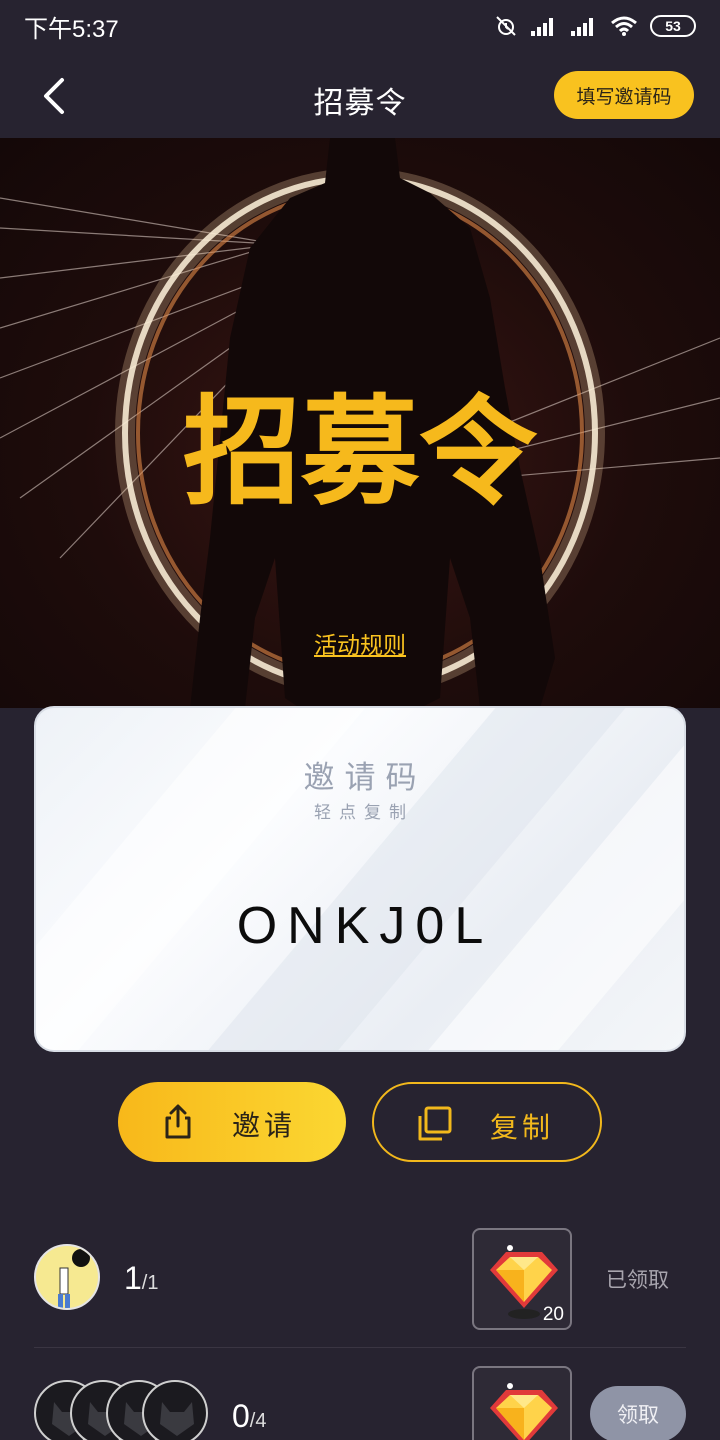  What do you see at coordinates (673, 26) in the screenshot?
I see `battery-icon: 53` at bounding box center [673, 26].